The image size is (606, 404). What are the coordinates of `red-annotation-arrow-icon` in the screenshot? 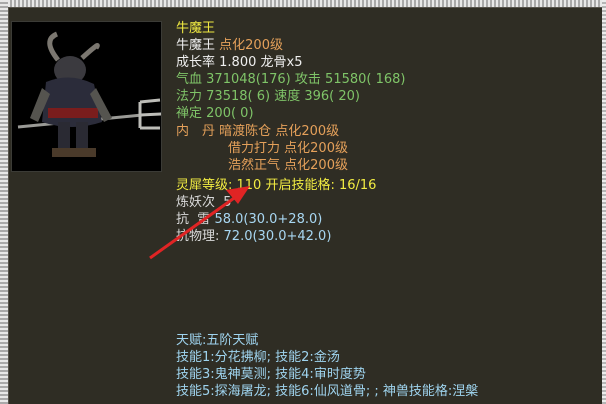 It's located at (199, 223).